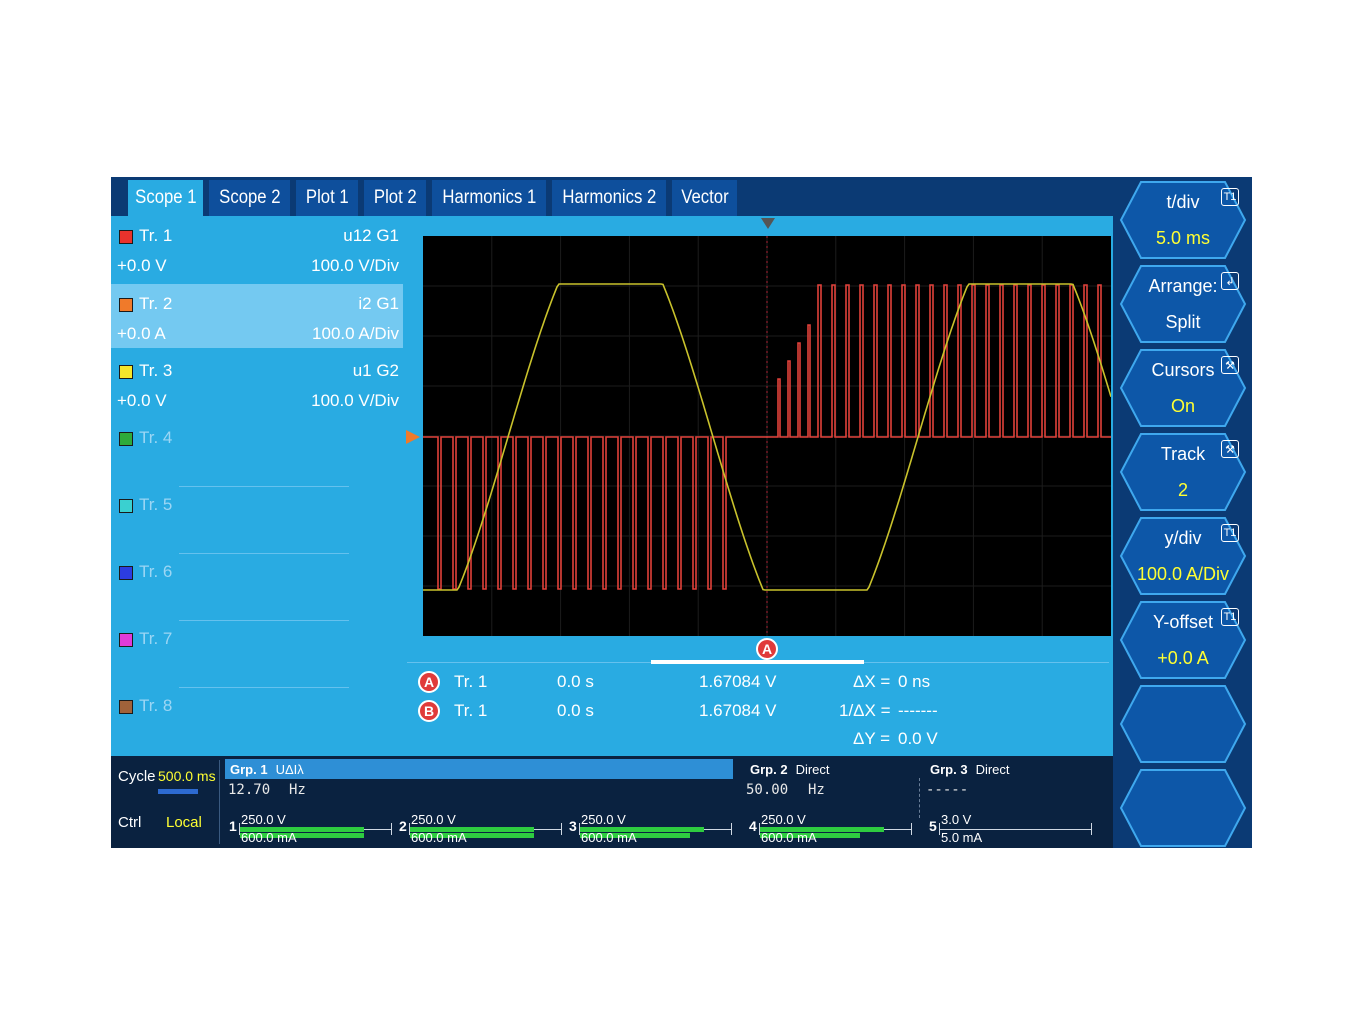 The width and height of the screenshot is (1360, 1024). I want to click on cursor-a-value: 1.67084 V, so click(738, 681).